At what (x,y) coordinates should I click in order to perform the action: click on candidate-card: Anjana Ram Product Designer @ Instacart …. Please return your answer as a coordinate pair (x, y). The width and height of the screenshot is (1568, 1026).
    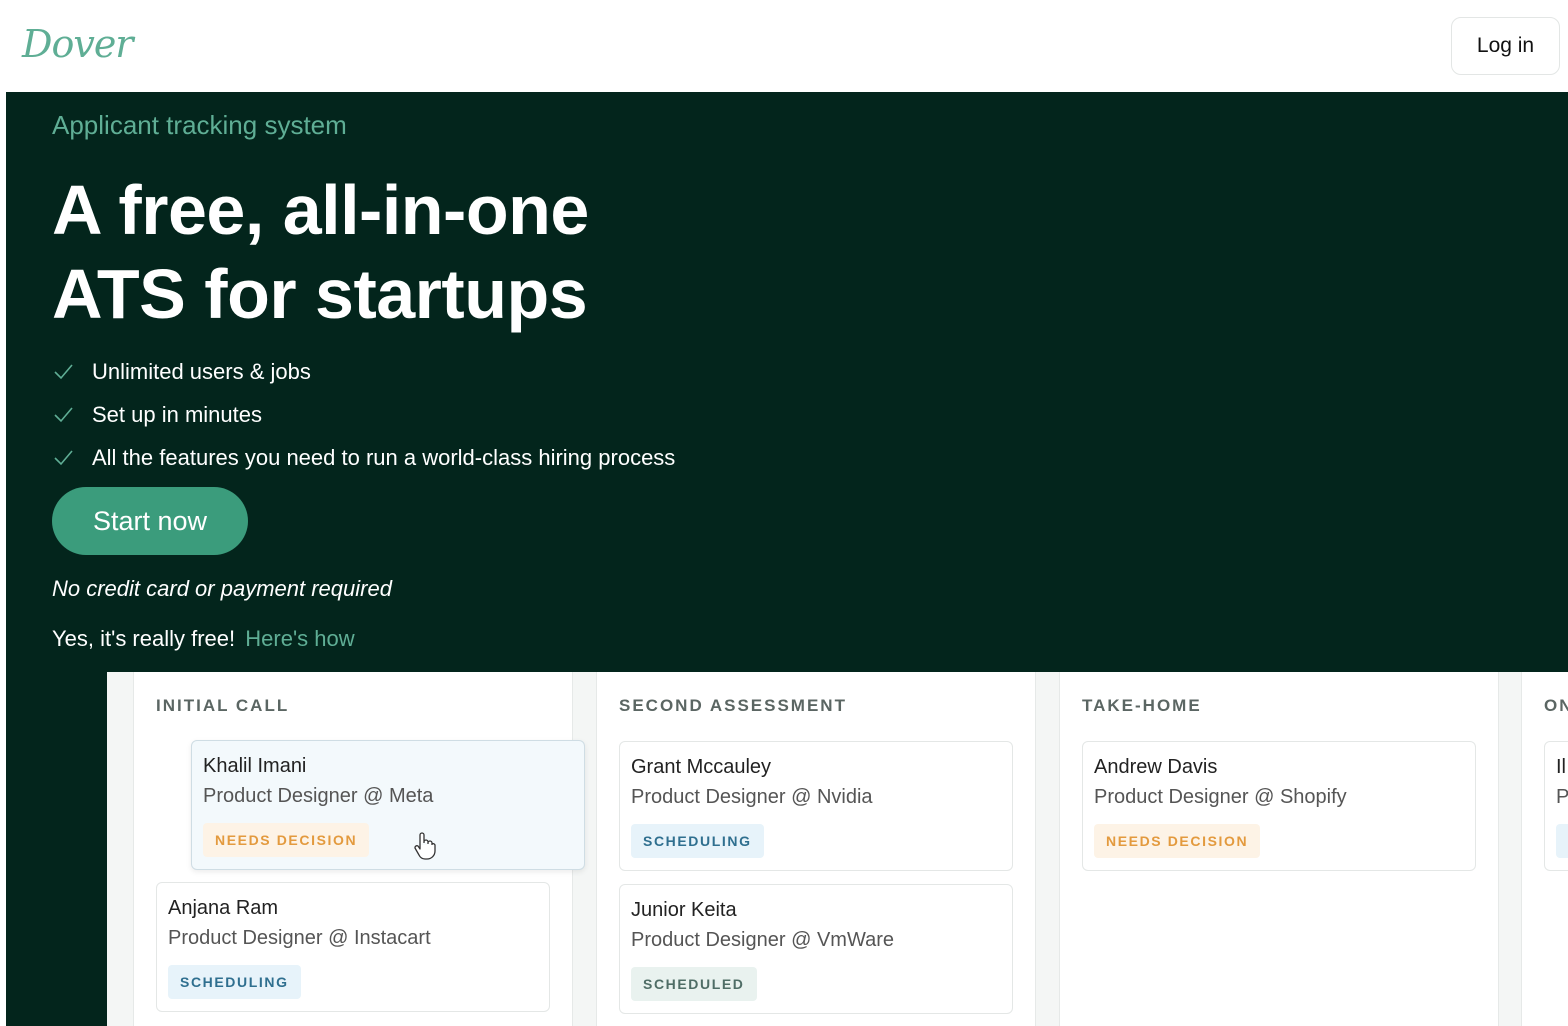
    Looking at the image, I should click on (353, 947).